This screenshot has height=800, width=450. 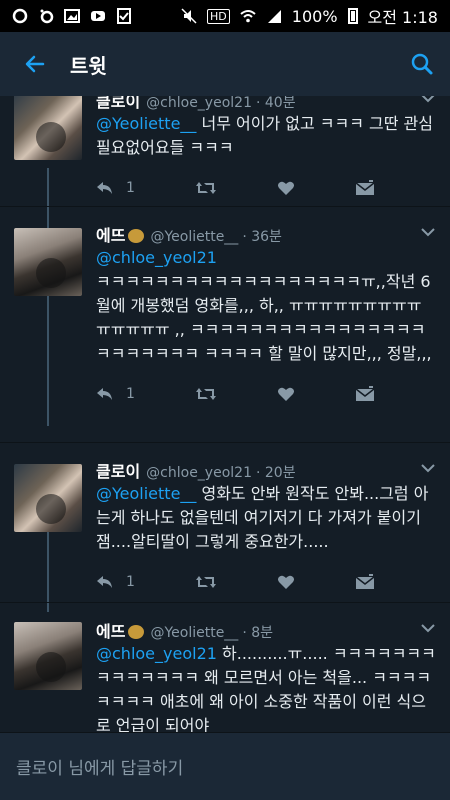 What do you see at coordinates (275, 473) in the screenshot?
I see `tweet-time: · 20분` at bounding box center [275, 473].